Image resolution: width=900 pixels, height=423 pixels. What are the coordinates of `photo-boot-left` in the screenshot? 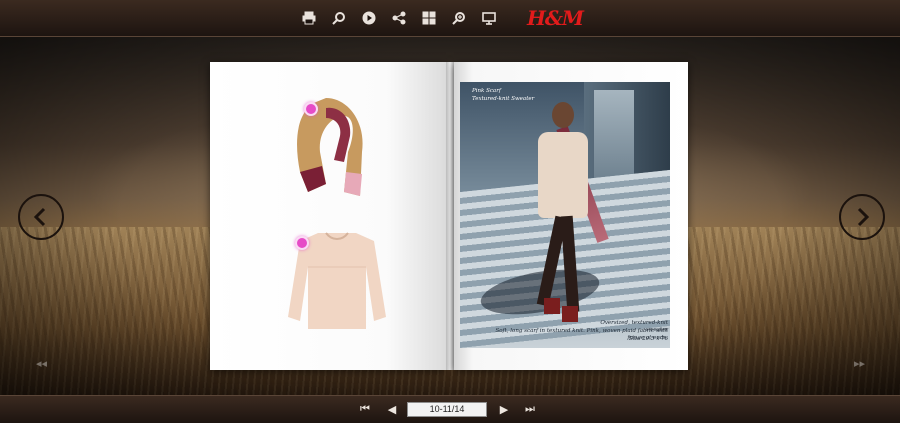 It's located at (552, 306).